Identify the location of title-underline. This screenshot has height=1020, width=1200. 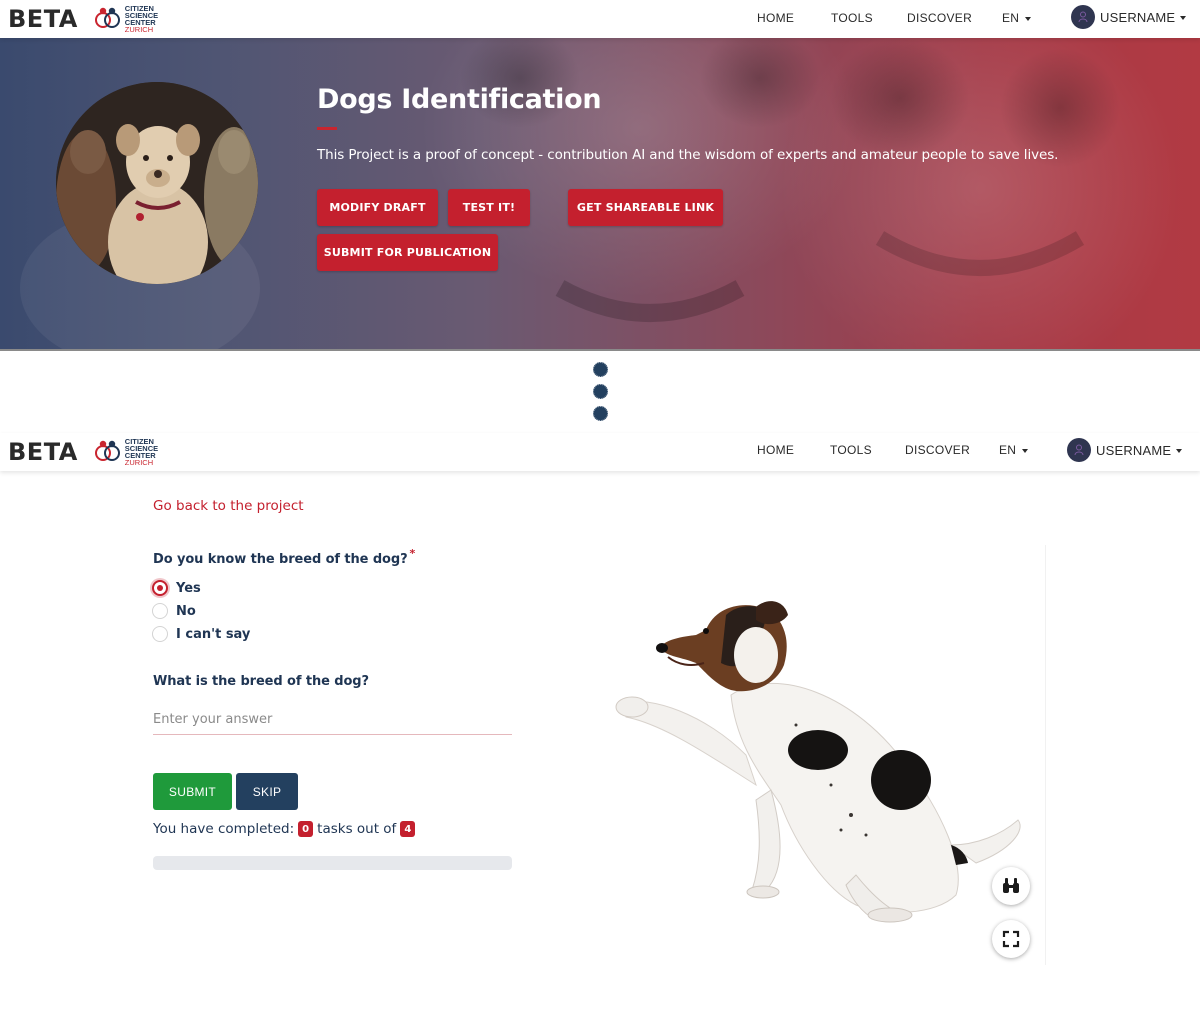
(327, 128).